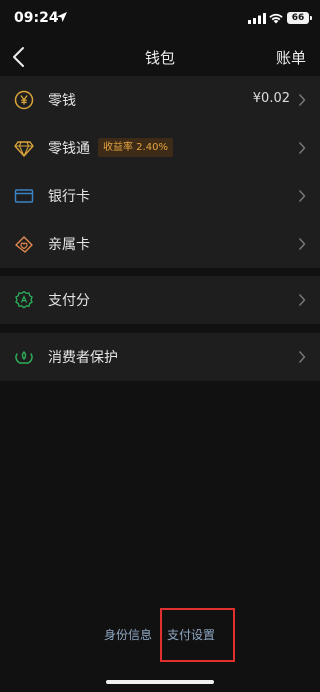 This screenshot has height=692, width=320. What do you see at coordinates (311, 18) in the screenshot?
I see `battery-tip` at bounding box center [311, 18].